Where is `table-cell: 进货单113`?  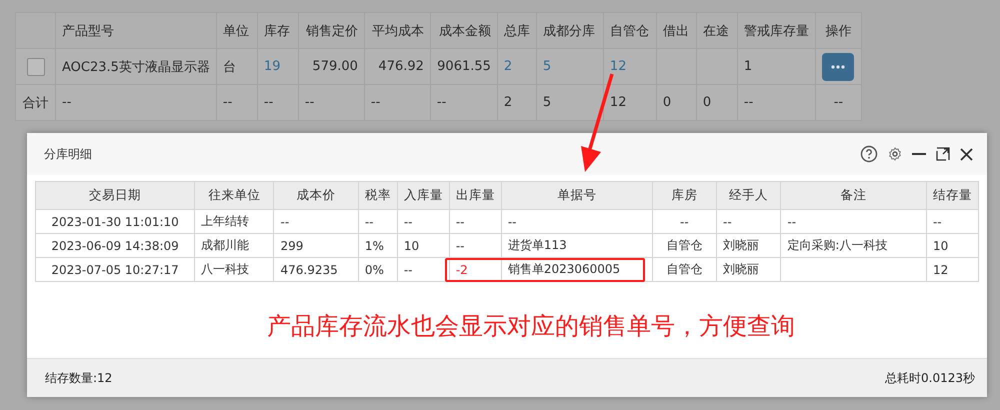 table-cell: 进货单113 is located at coordinates (576, 246).